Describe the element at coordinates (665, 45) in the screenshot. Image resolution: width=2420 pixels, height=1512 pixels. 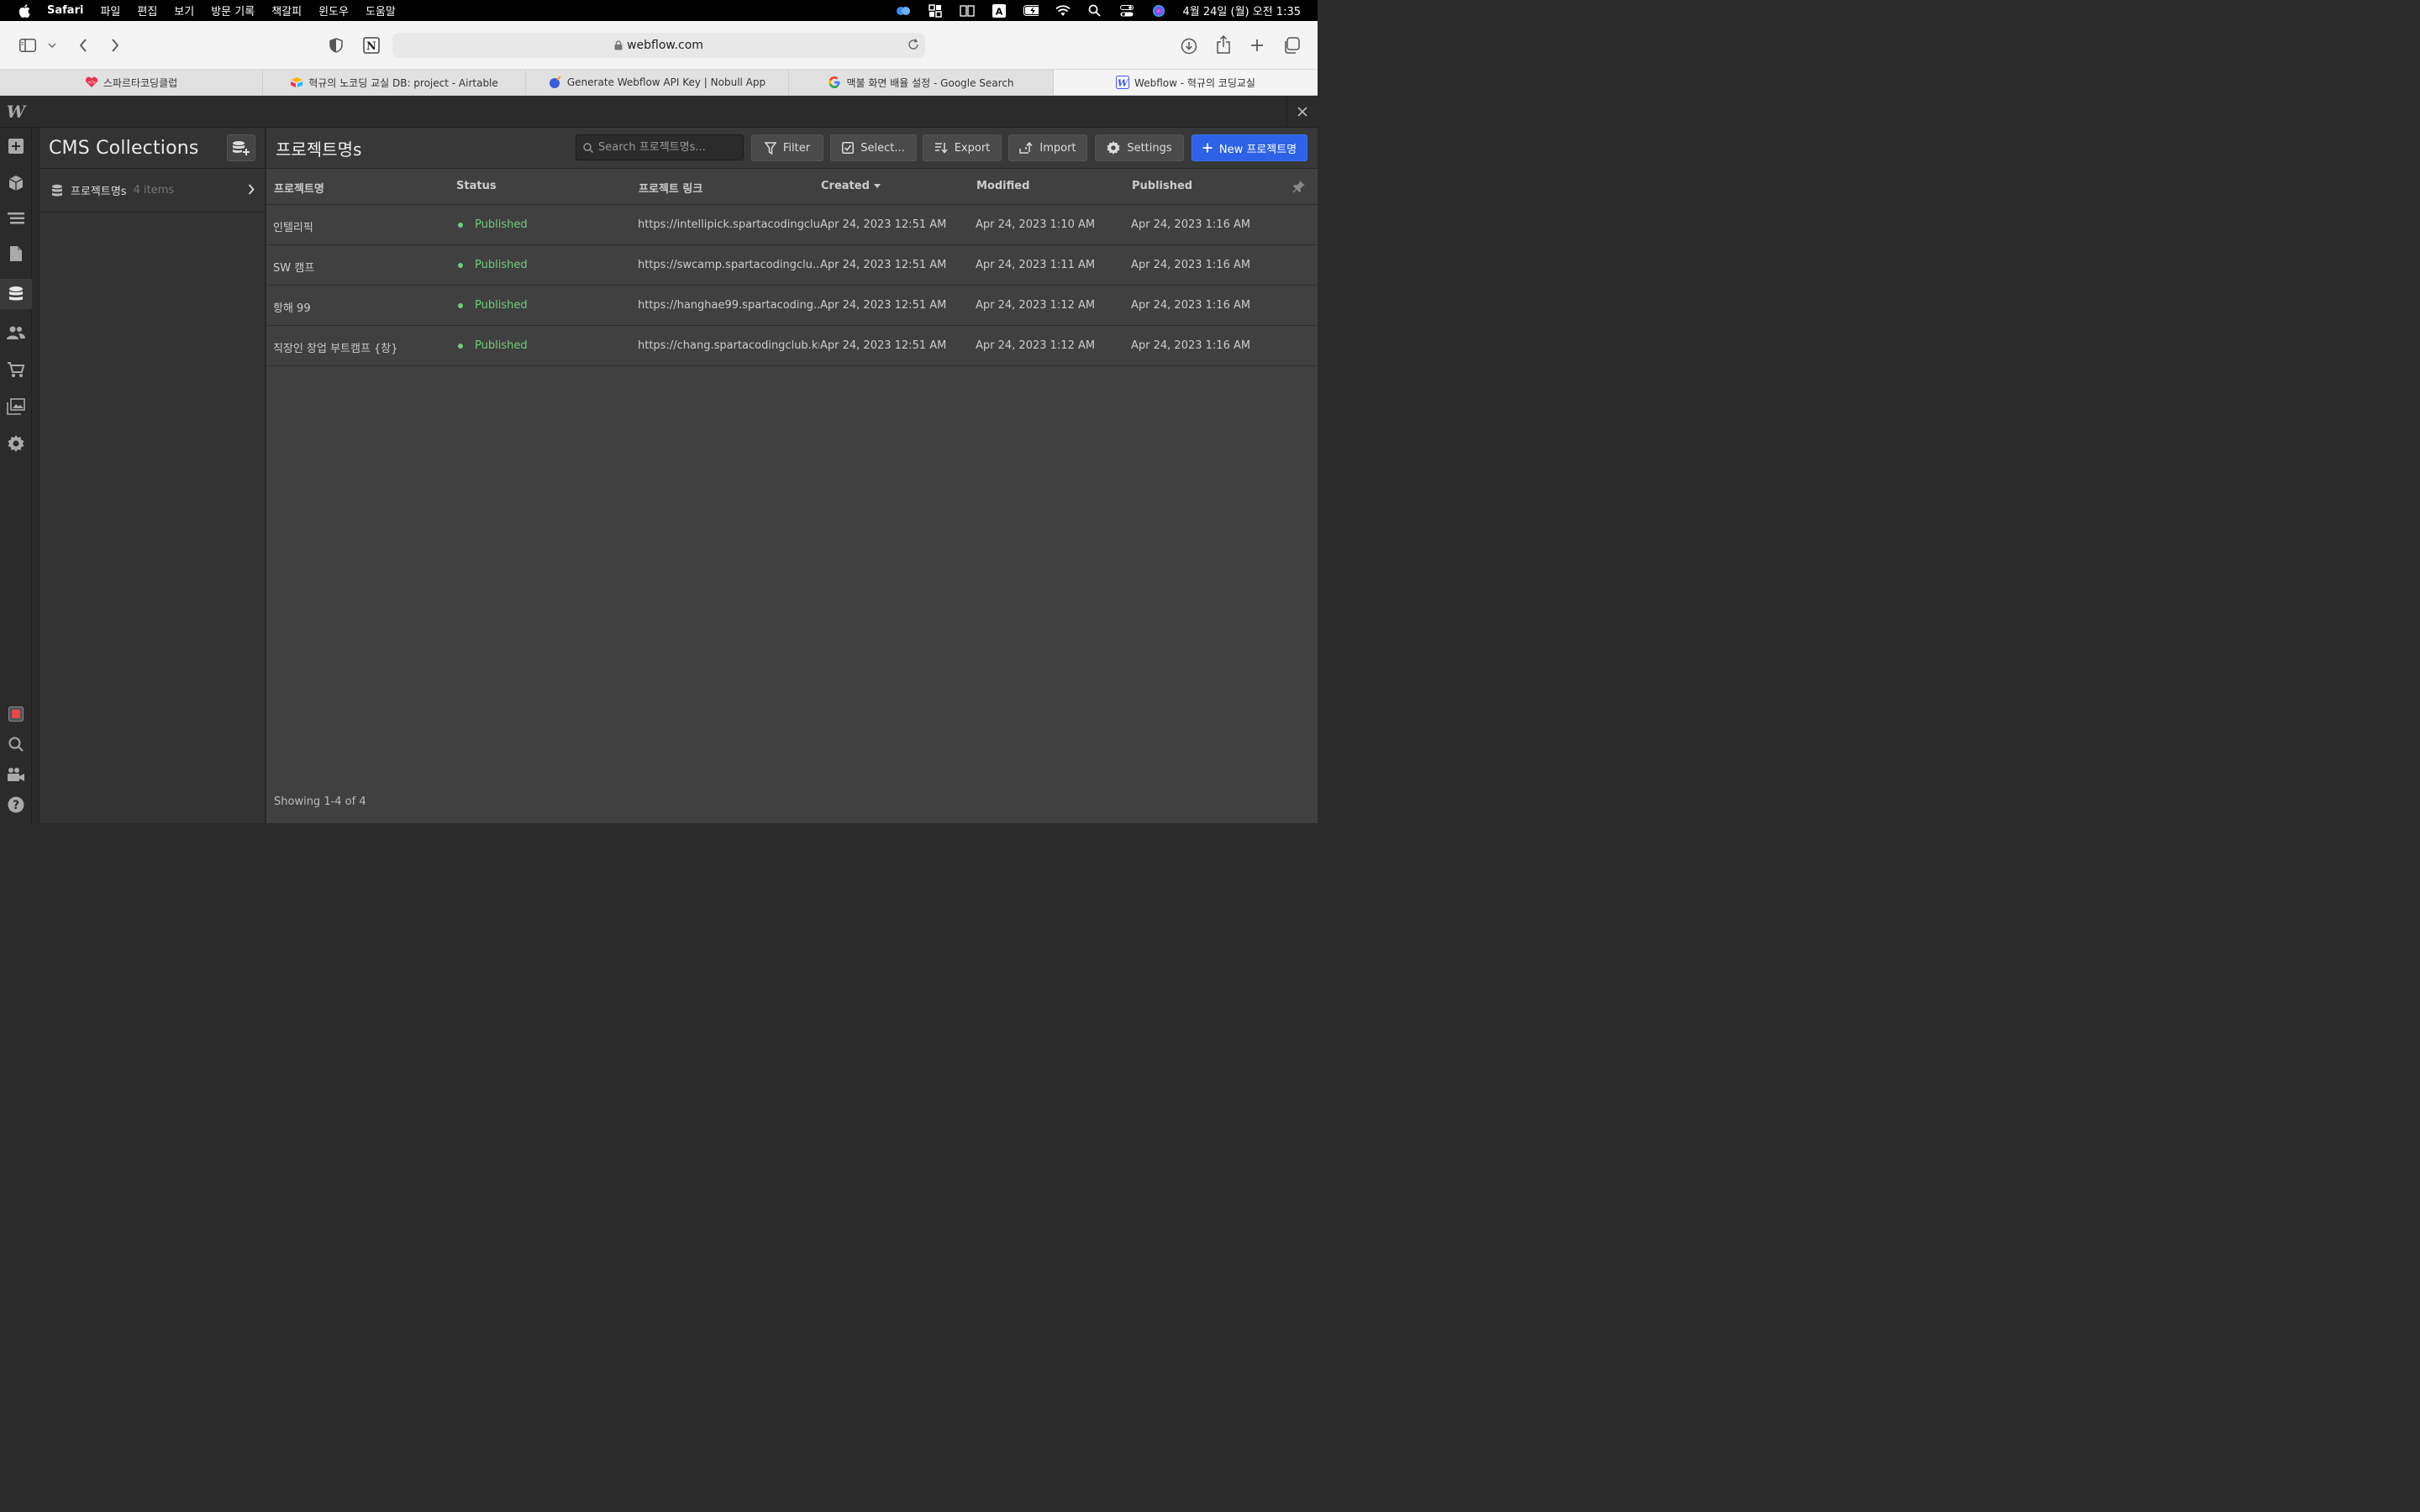
I see `url-text: webflow.com` at that location.